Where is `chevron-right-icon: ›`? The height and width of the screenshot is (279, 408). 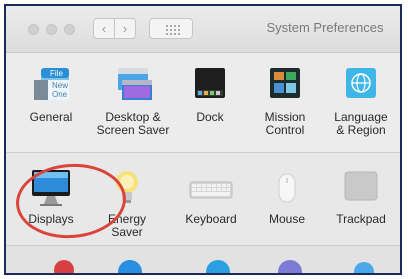 chevron-right-icon: › is located at coordinates (125, 28).